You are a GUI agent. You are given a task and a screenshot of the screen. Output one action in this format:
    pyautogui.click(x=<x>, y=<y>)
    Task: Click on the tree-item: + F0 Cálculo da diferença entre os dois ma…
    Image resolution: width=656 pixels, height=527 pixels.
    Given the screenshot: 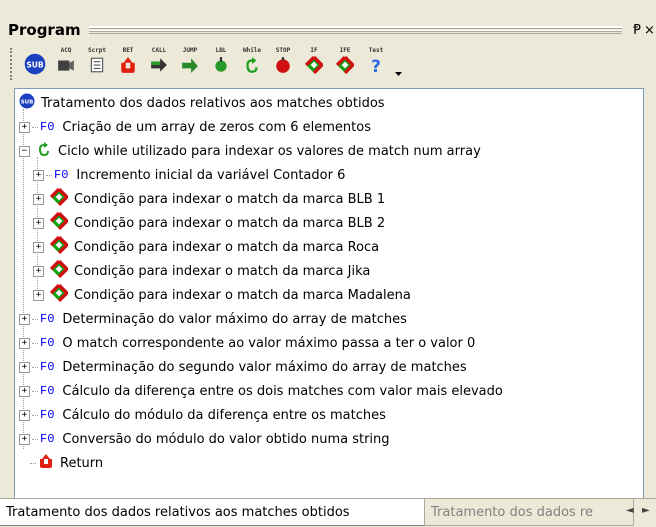 What is the action you would take?
    pyautogui.click(x=261, y=391)
    